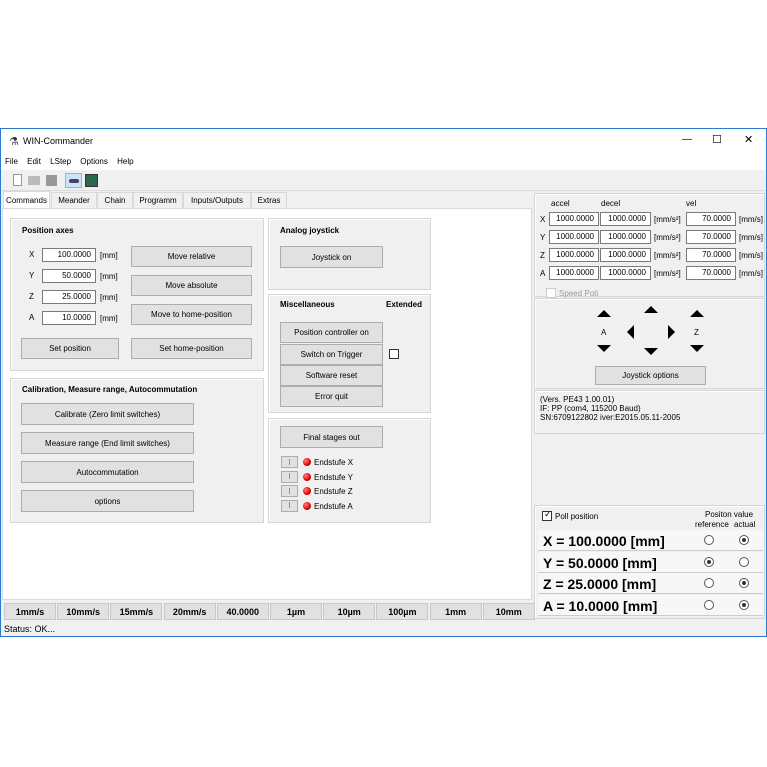  I want to click on connect-icon, so click(73, 180).